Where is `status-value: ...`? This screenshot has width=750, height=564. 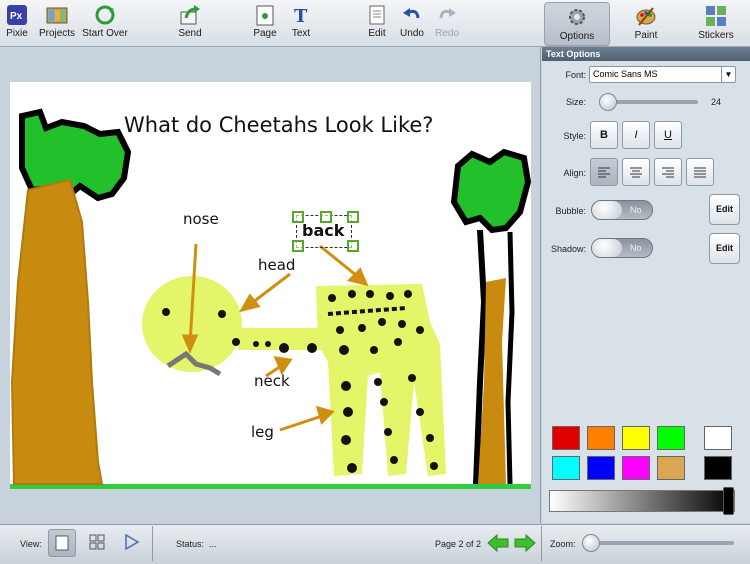
status-value: ... is located at coordinates (213, 544).